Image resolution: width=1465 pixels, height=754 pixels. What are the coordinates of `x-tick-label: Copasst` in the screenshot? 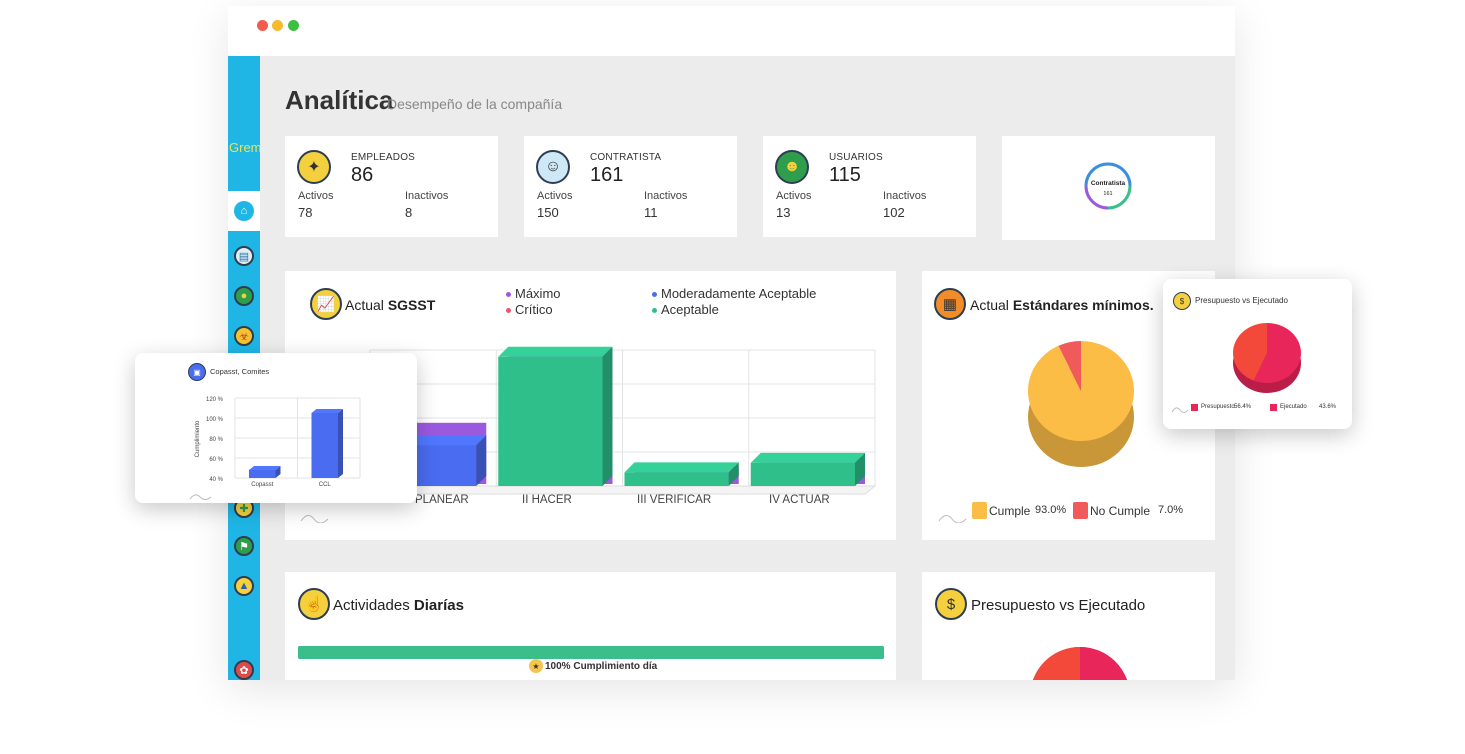 It's located at (262, 485).